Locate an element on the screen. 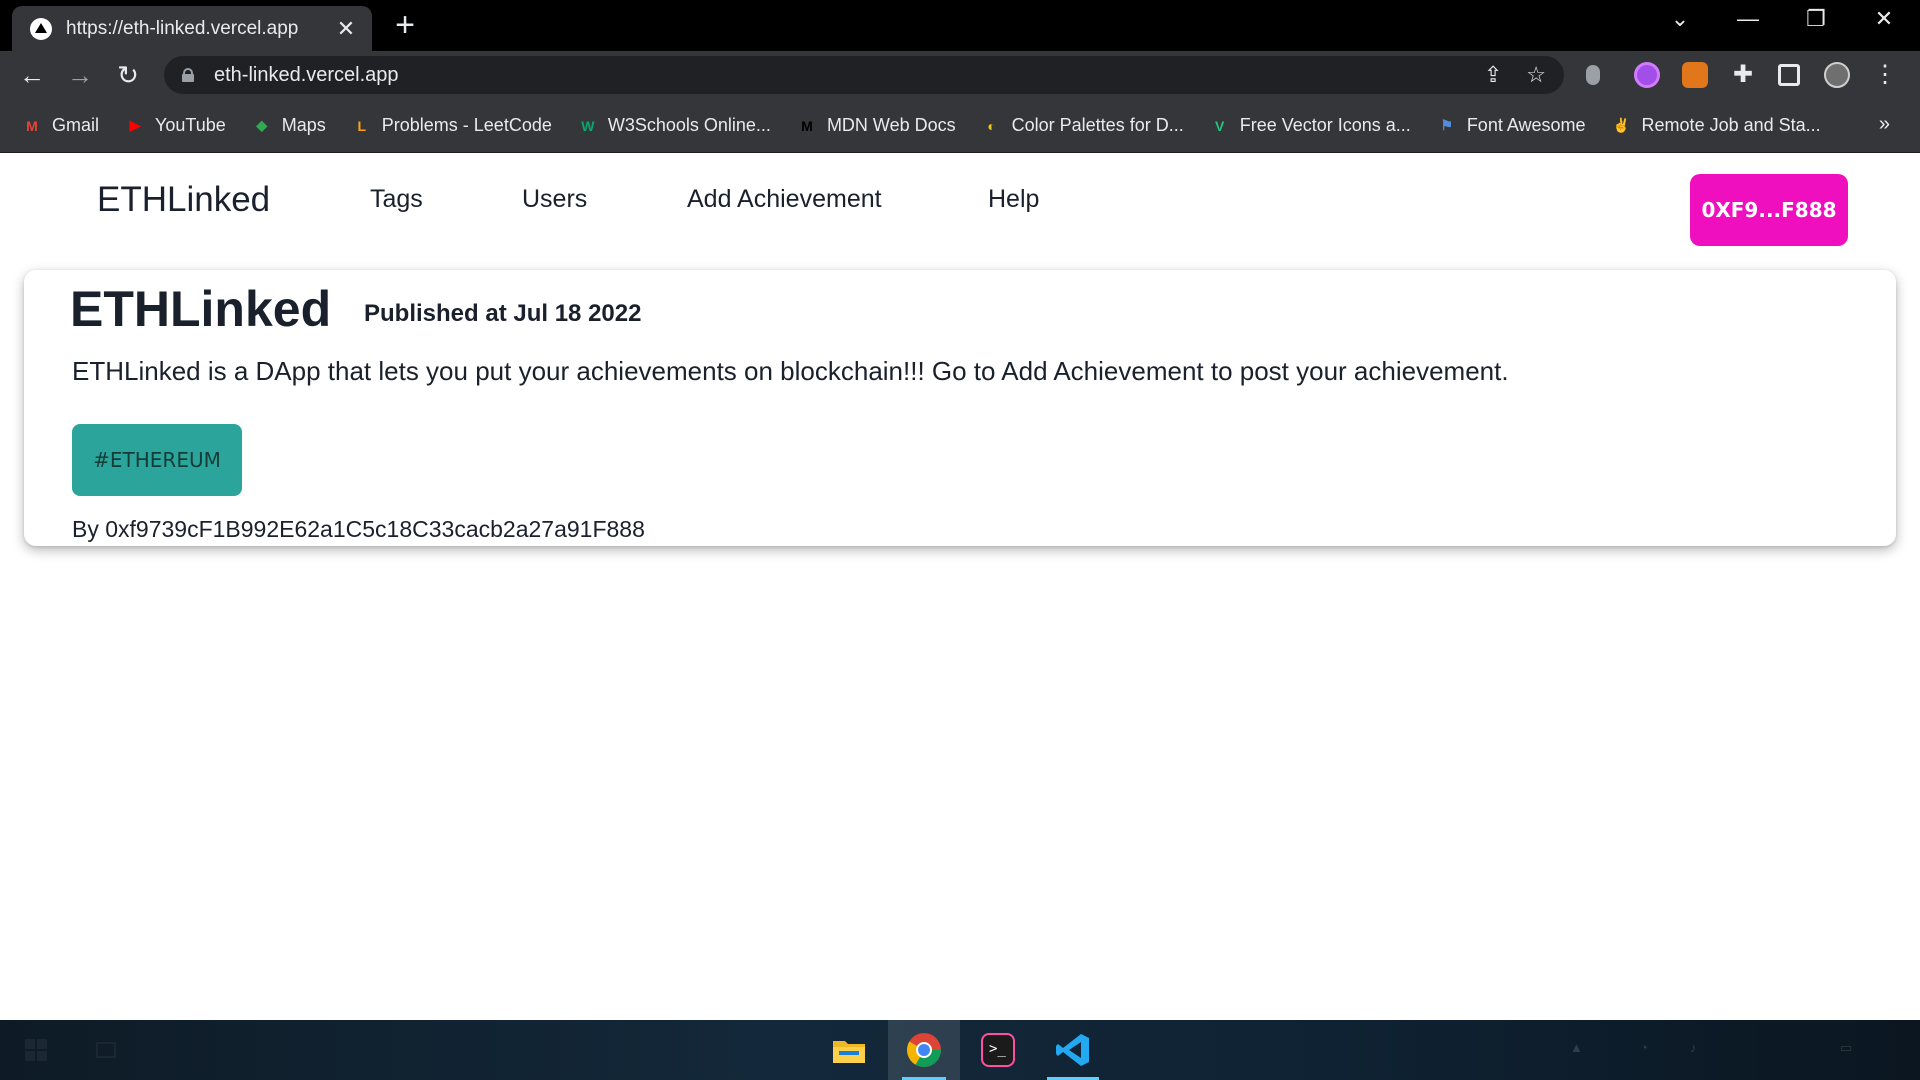  forward-button: → is located at coordinates (80, 75).